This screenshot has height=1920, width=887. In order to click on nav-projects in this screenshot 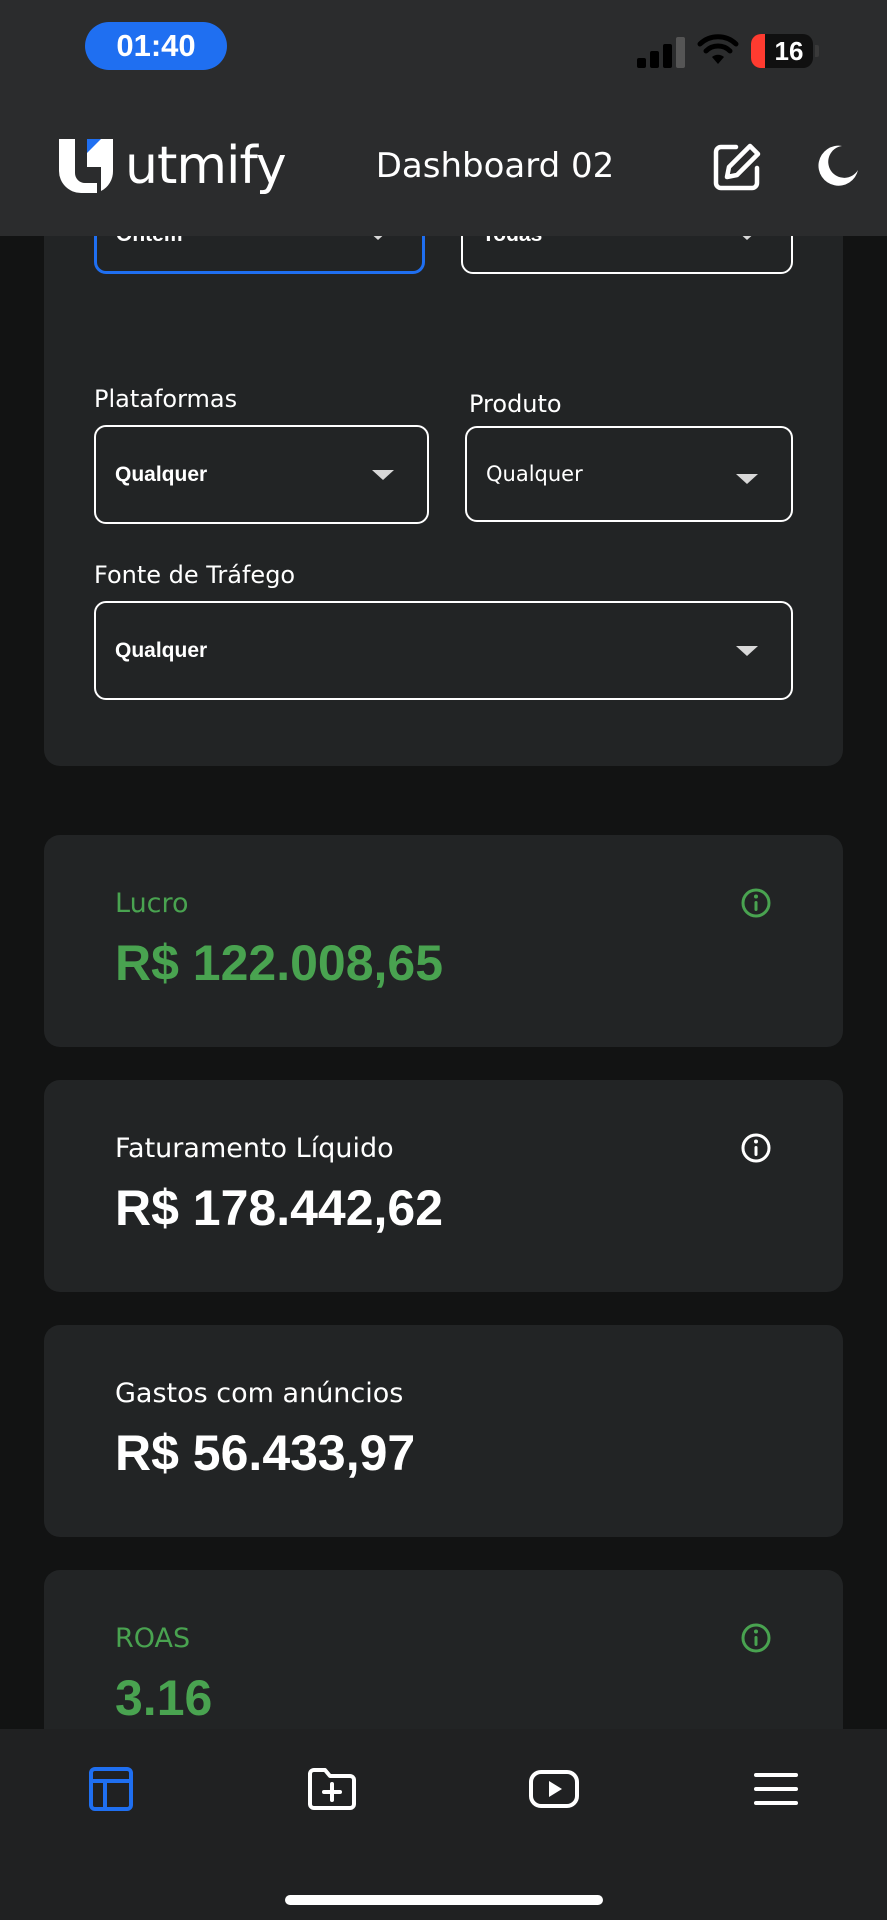, I will do `click(332, 1789)`.